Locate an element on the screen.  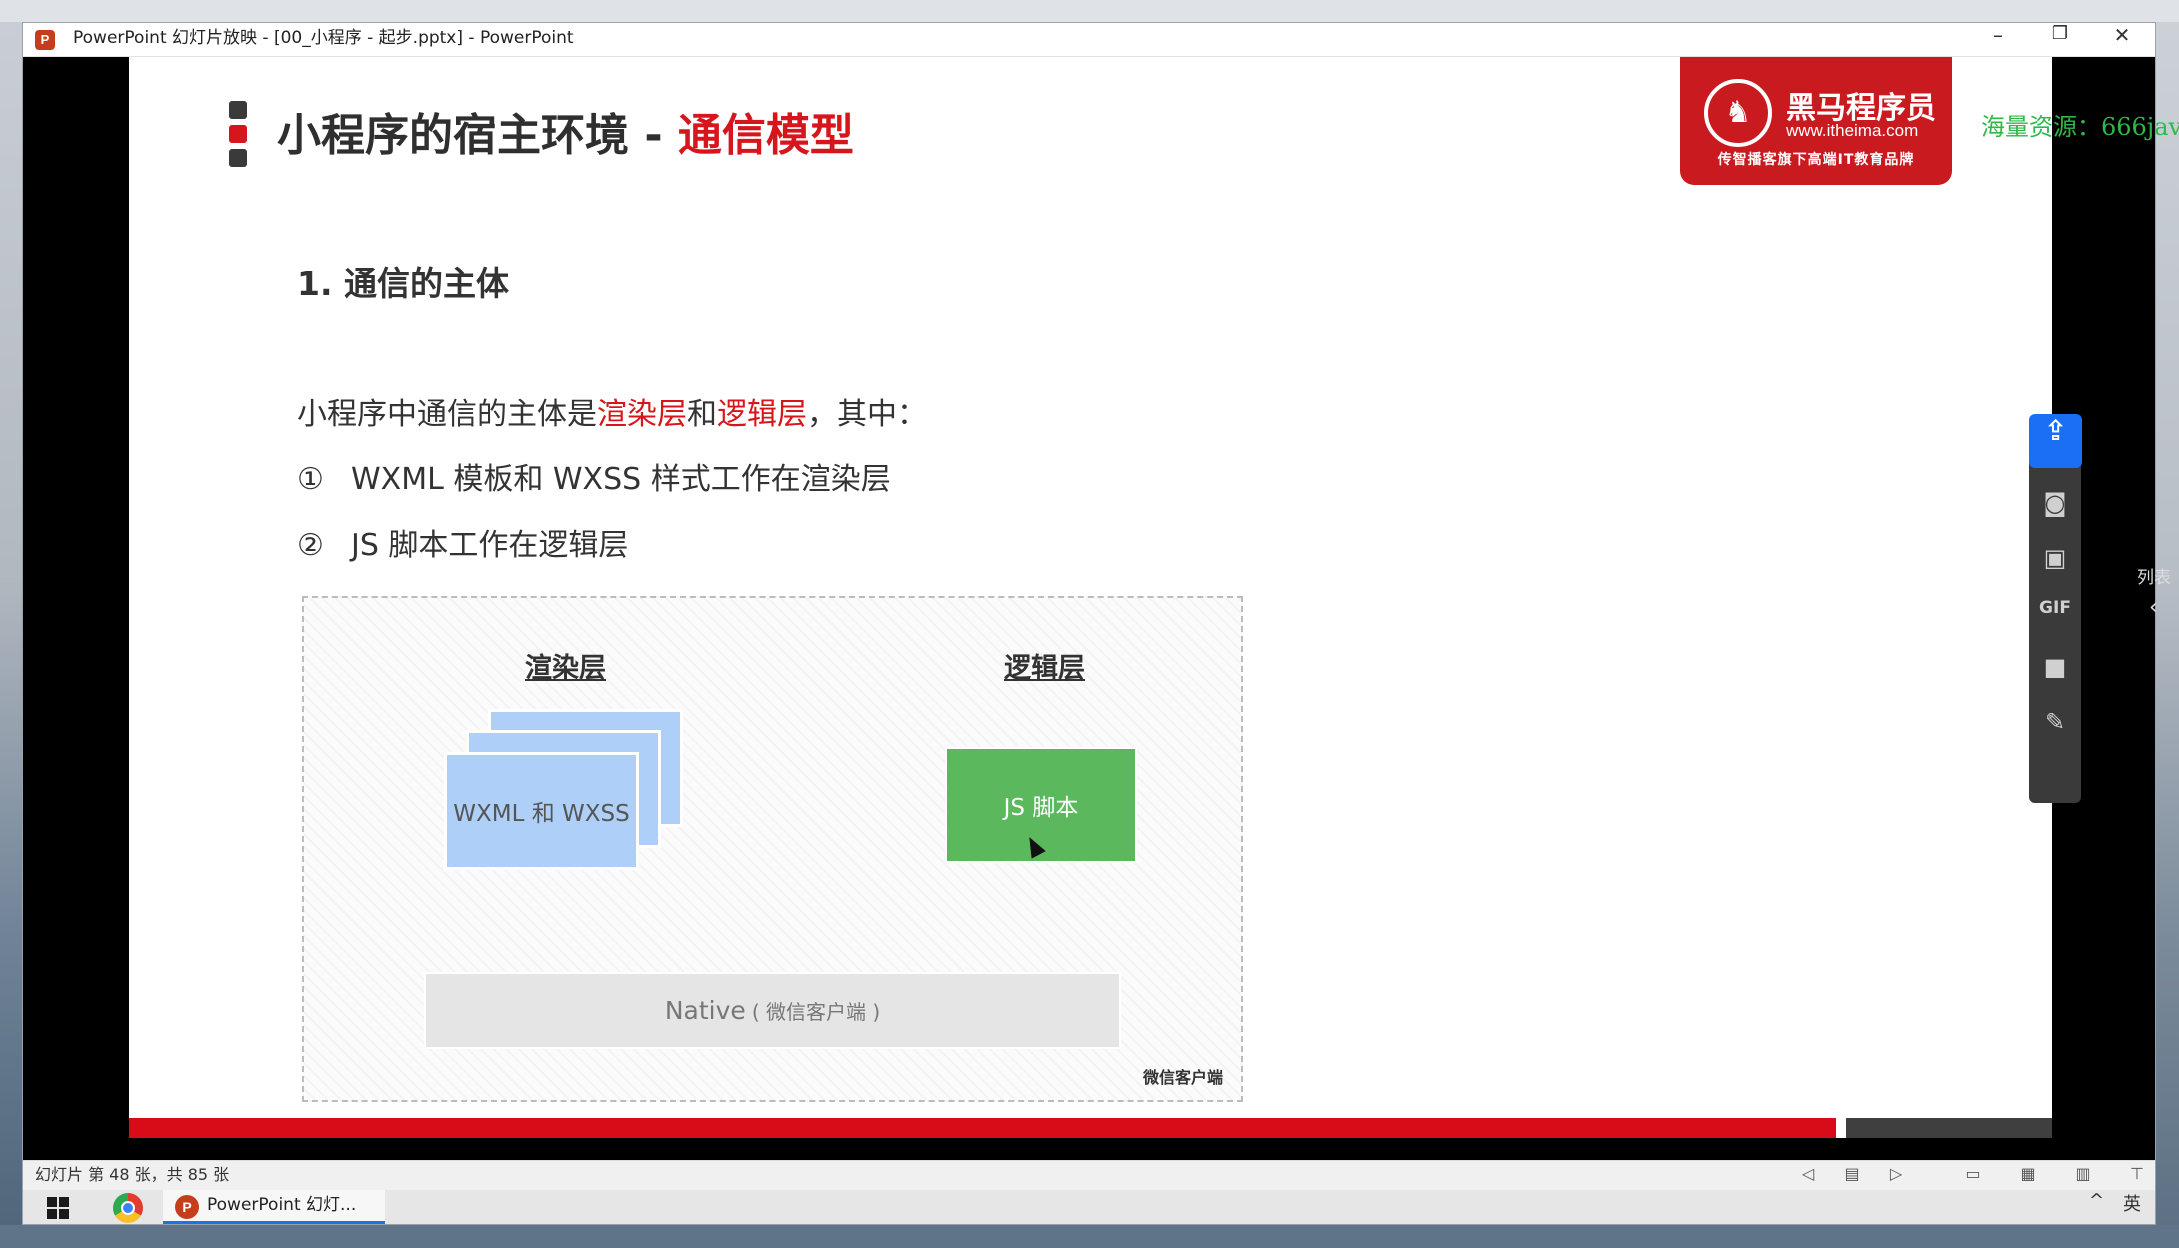
camera-icon: ◙ is located at coordinates (2055, 509).